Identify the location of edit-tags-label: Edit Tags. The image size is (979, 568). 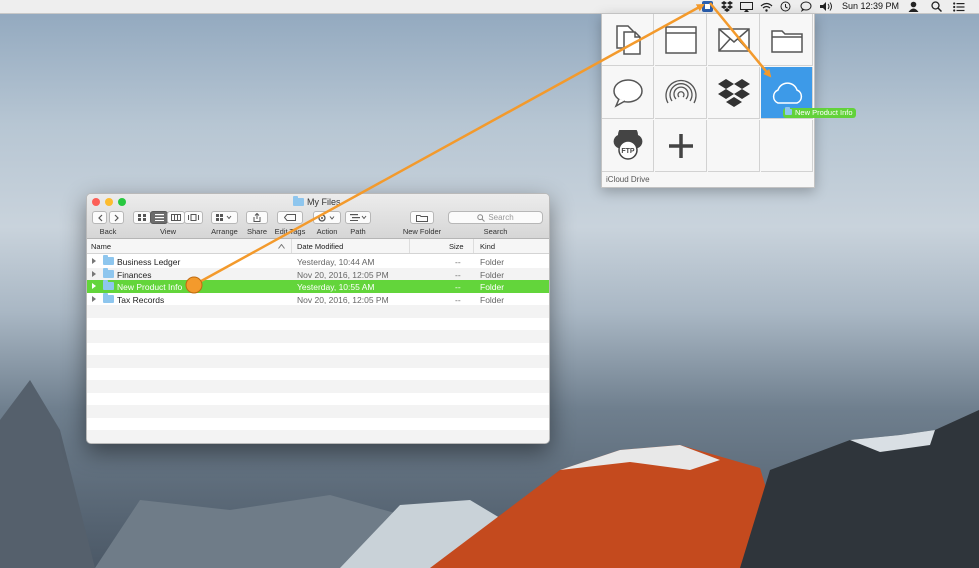
(290, 231).